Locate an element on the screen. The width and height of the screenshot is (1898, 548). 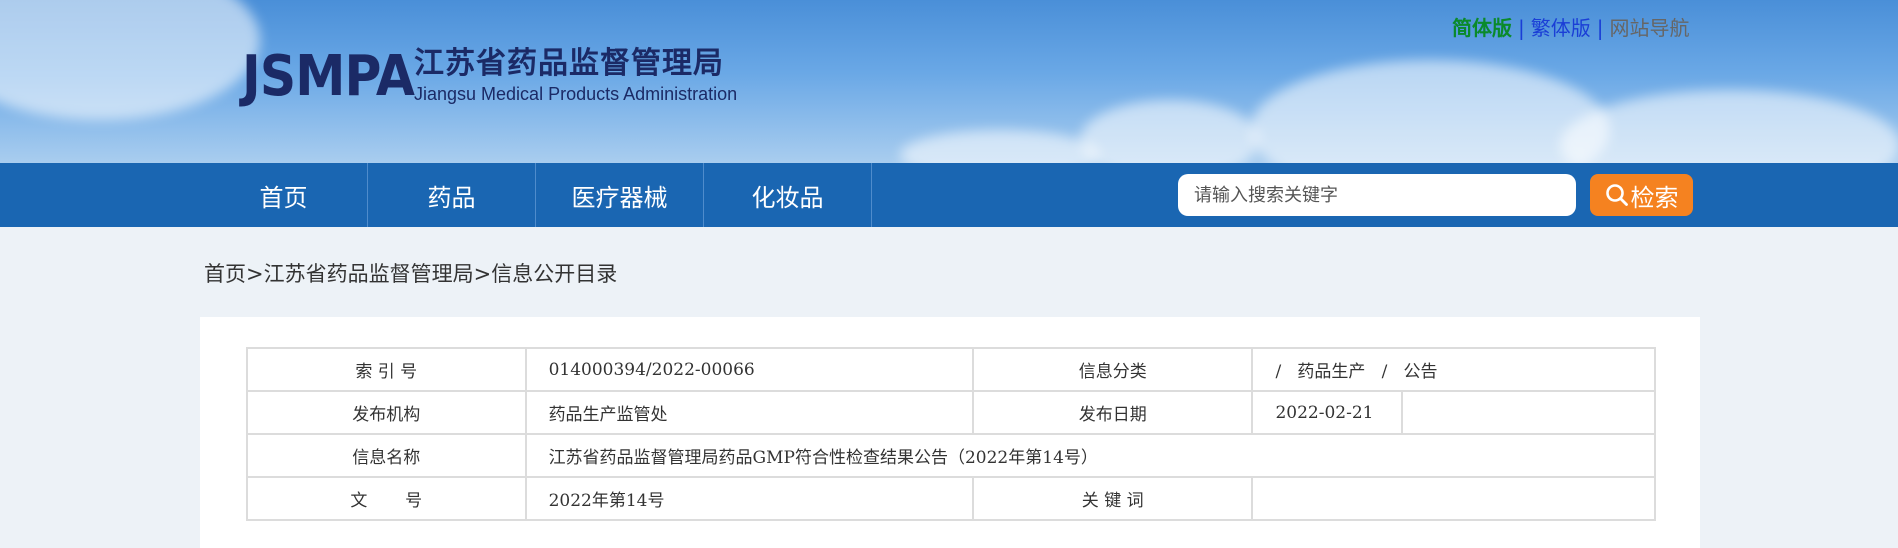
breadcrumb-agency: 江苏省药品监督管理局 is located at coordinates (369, 274).